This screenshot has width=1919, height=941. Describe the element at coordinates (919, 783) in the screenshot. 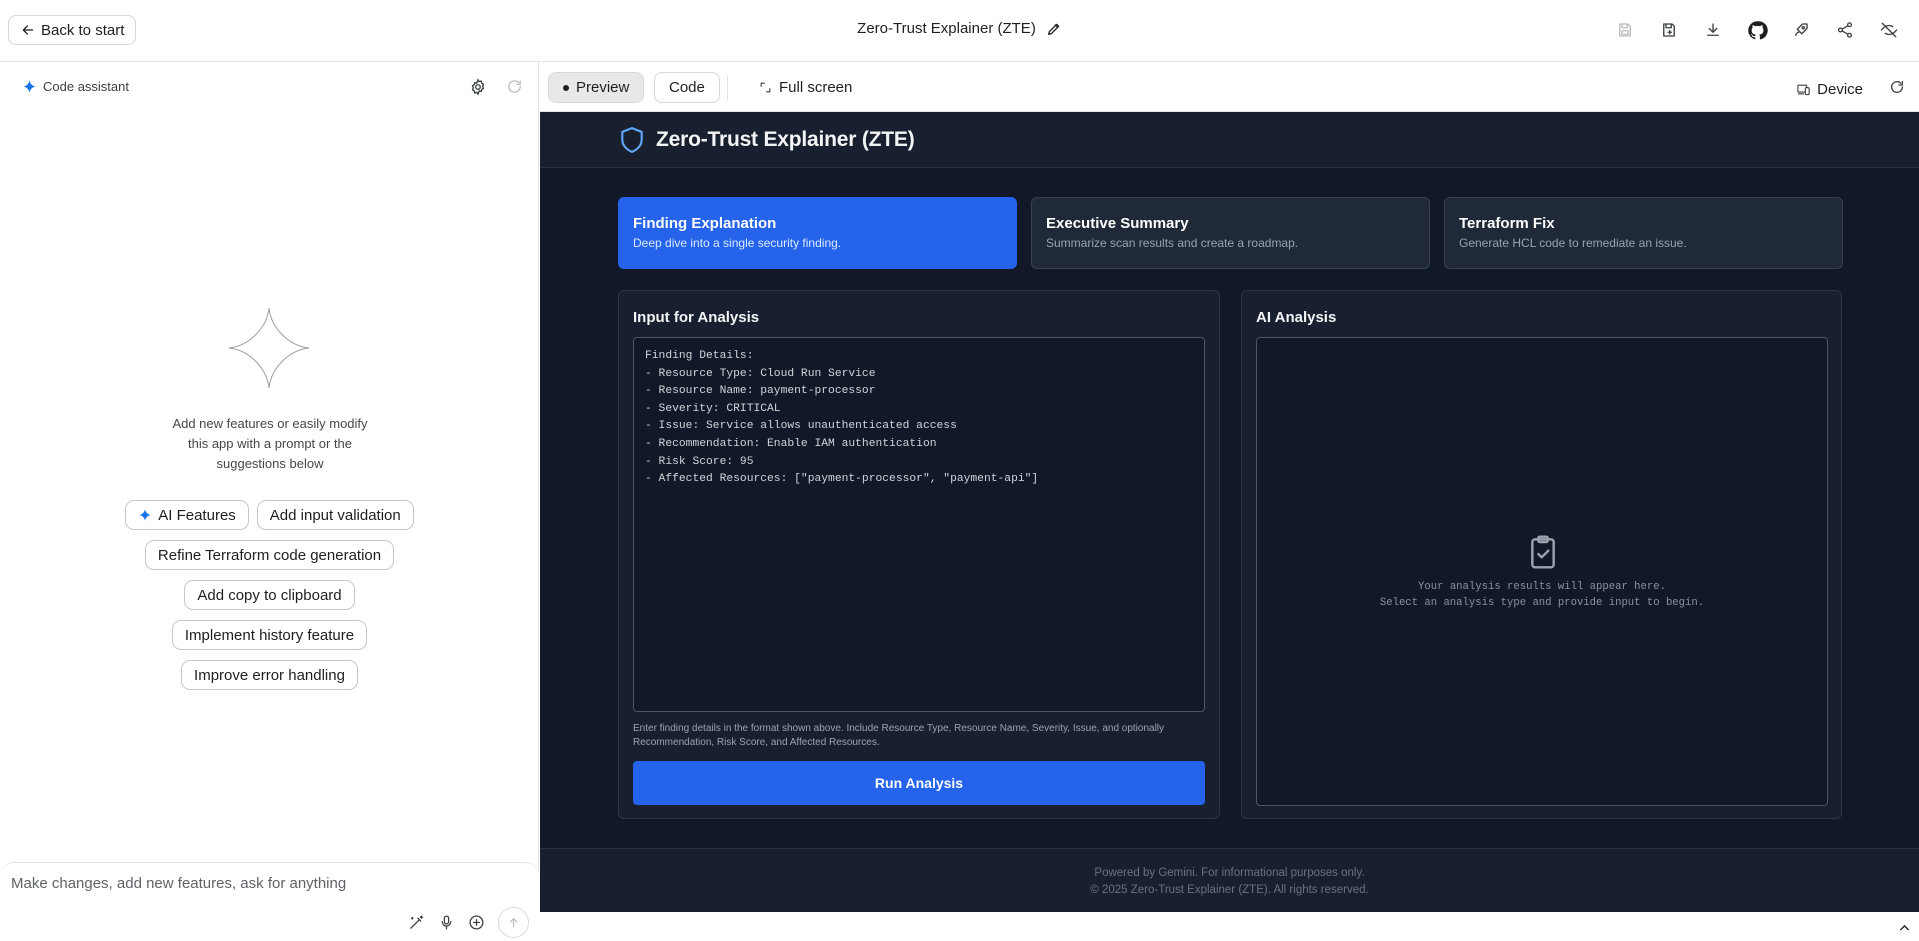

I see `run-analysis-button: Run Analysis` at that location.